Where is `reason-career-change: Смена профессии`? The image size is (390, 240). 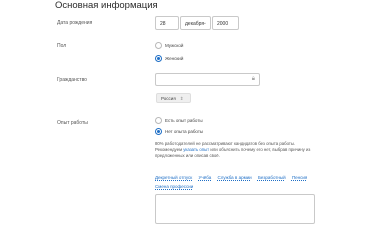 reason-career-change: Смена профессии is located at coordinates (174, 186).